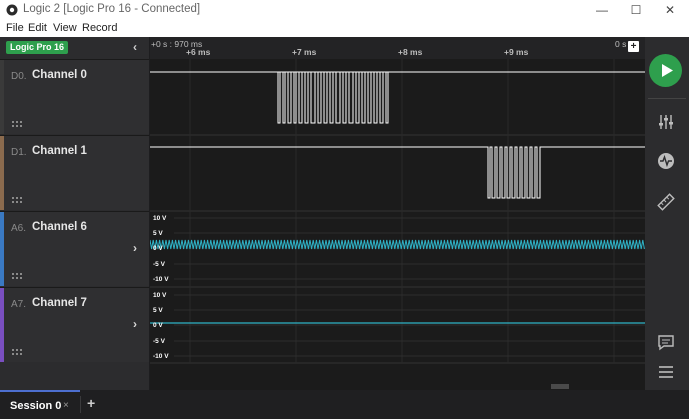  I want to click on window-title: Logic 2 [Logic Pro 16 - Connected], so click(112, 9).